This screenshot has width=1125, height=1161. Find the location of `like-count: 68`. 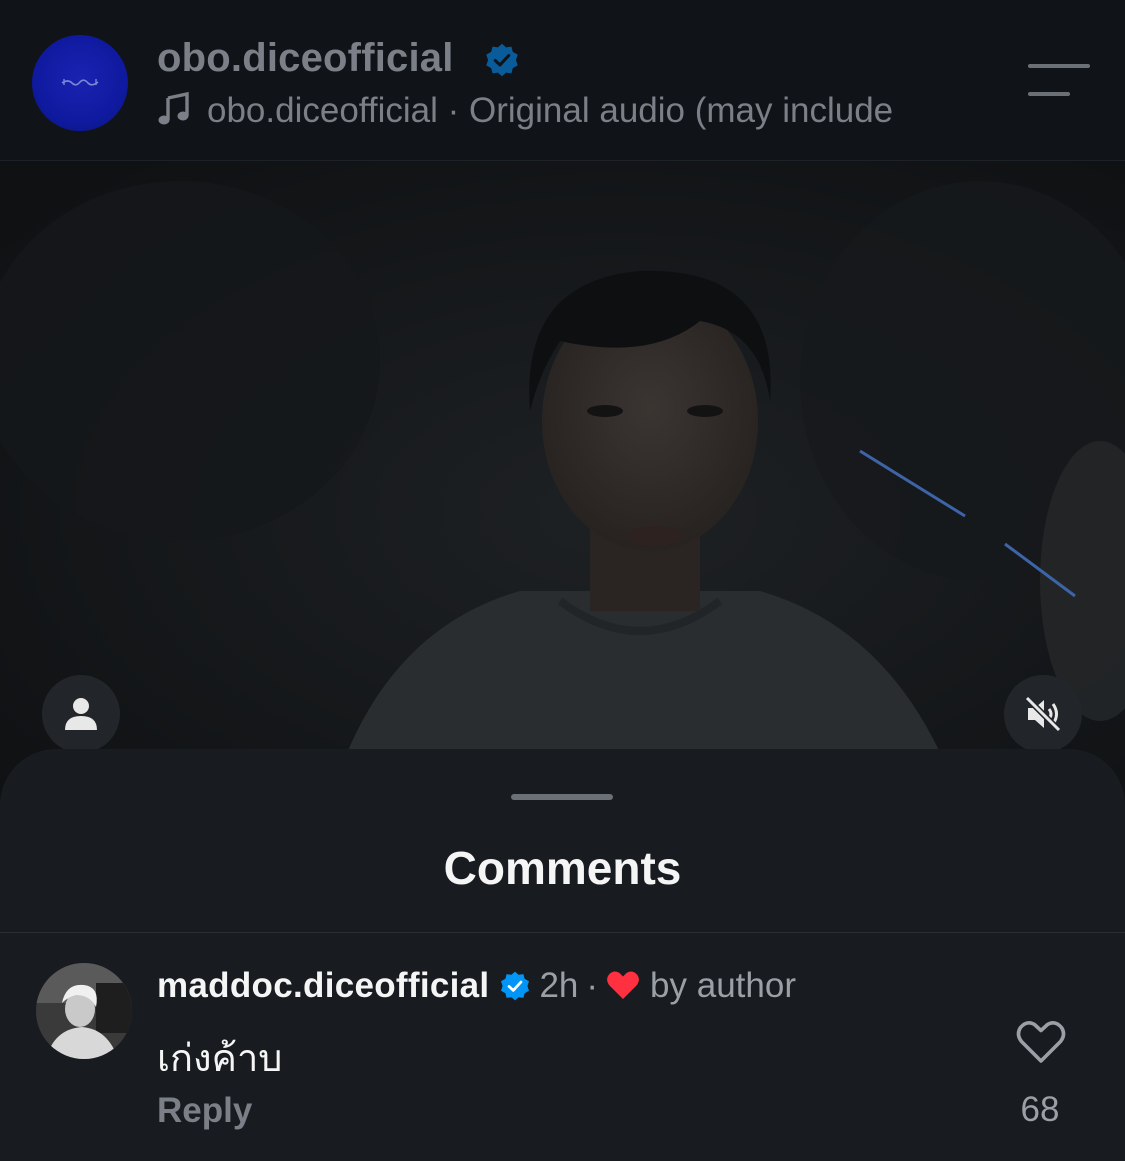

like-count: 68 is located at coordinates (1040, 1109).